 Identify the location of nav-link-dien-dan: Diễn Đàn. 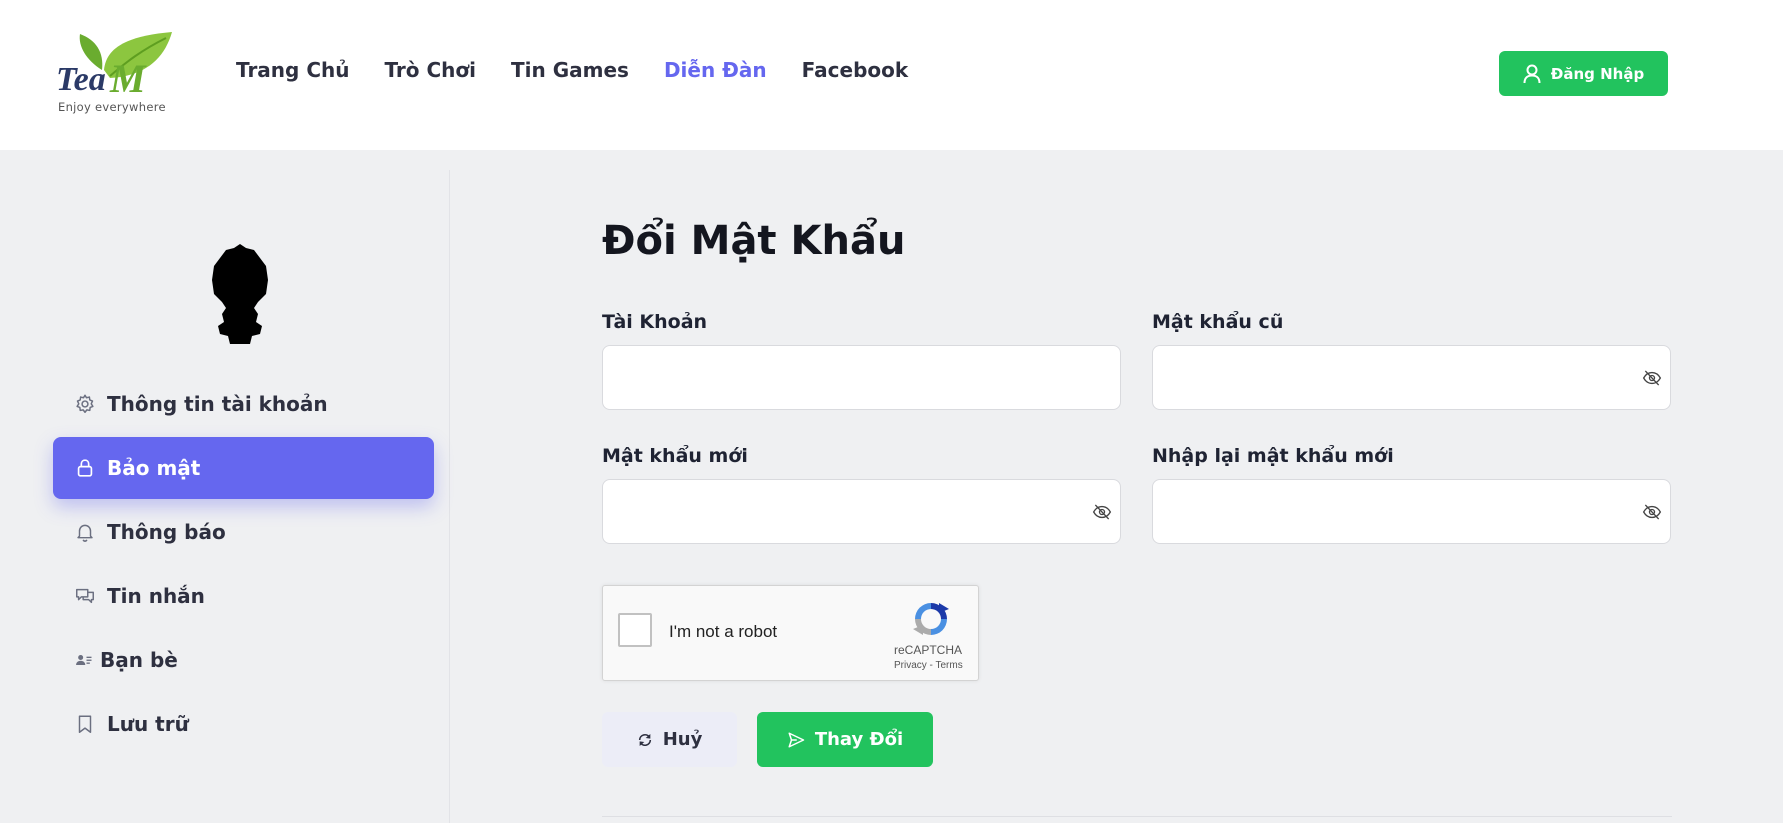
(715, 70).